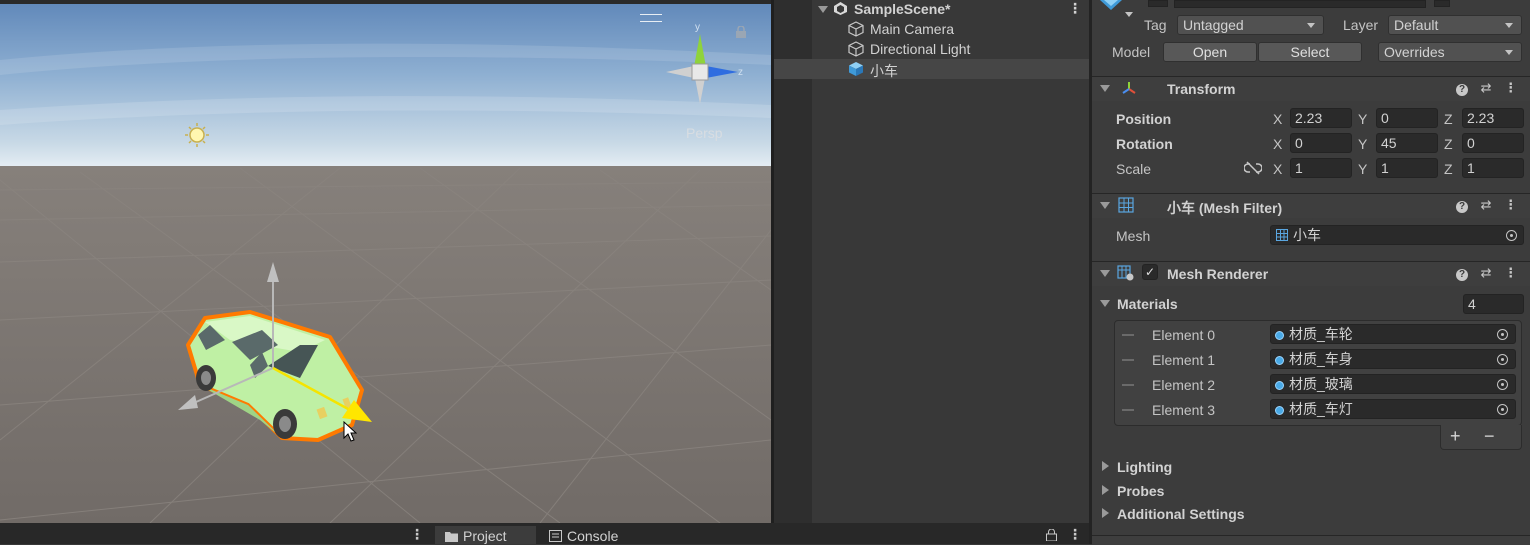  I want to click on position-x-field: 2.23, so click(1321, 118).